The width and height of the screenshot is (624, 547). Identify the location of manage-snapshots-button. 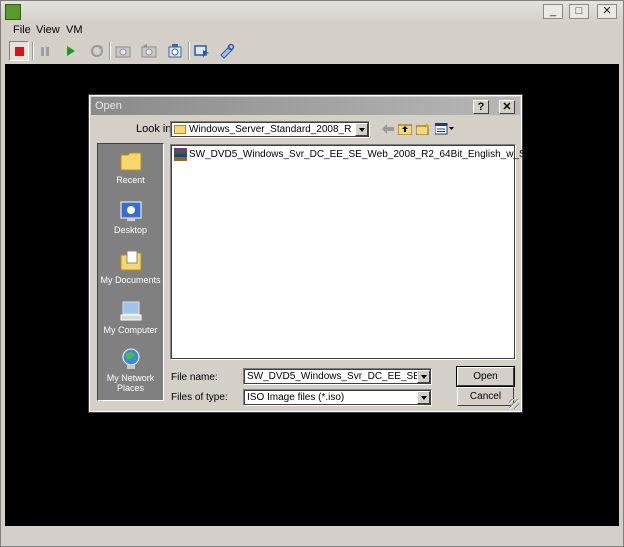
(175, 51).